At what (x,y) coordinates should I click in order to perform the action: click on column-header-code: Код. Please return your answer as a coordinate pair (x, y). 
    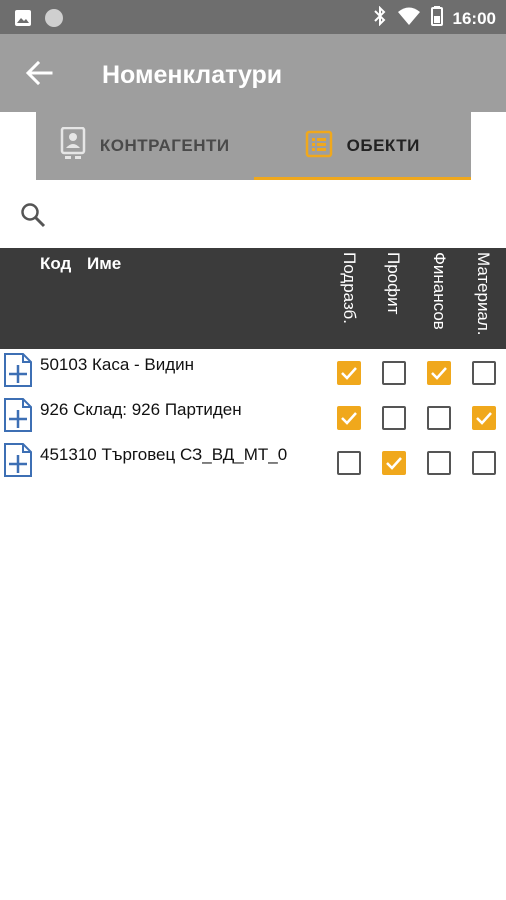
    Looking at the image, I should click on (56, 263).